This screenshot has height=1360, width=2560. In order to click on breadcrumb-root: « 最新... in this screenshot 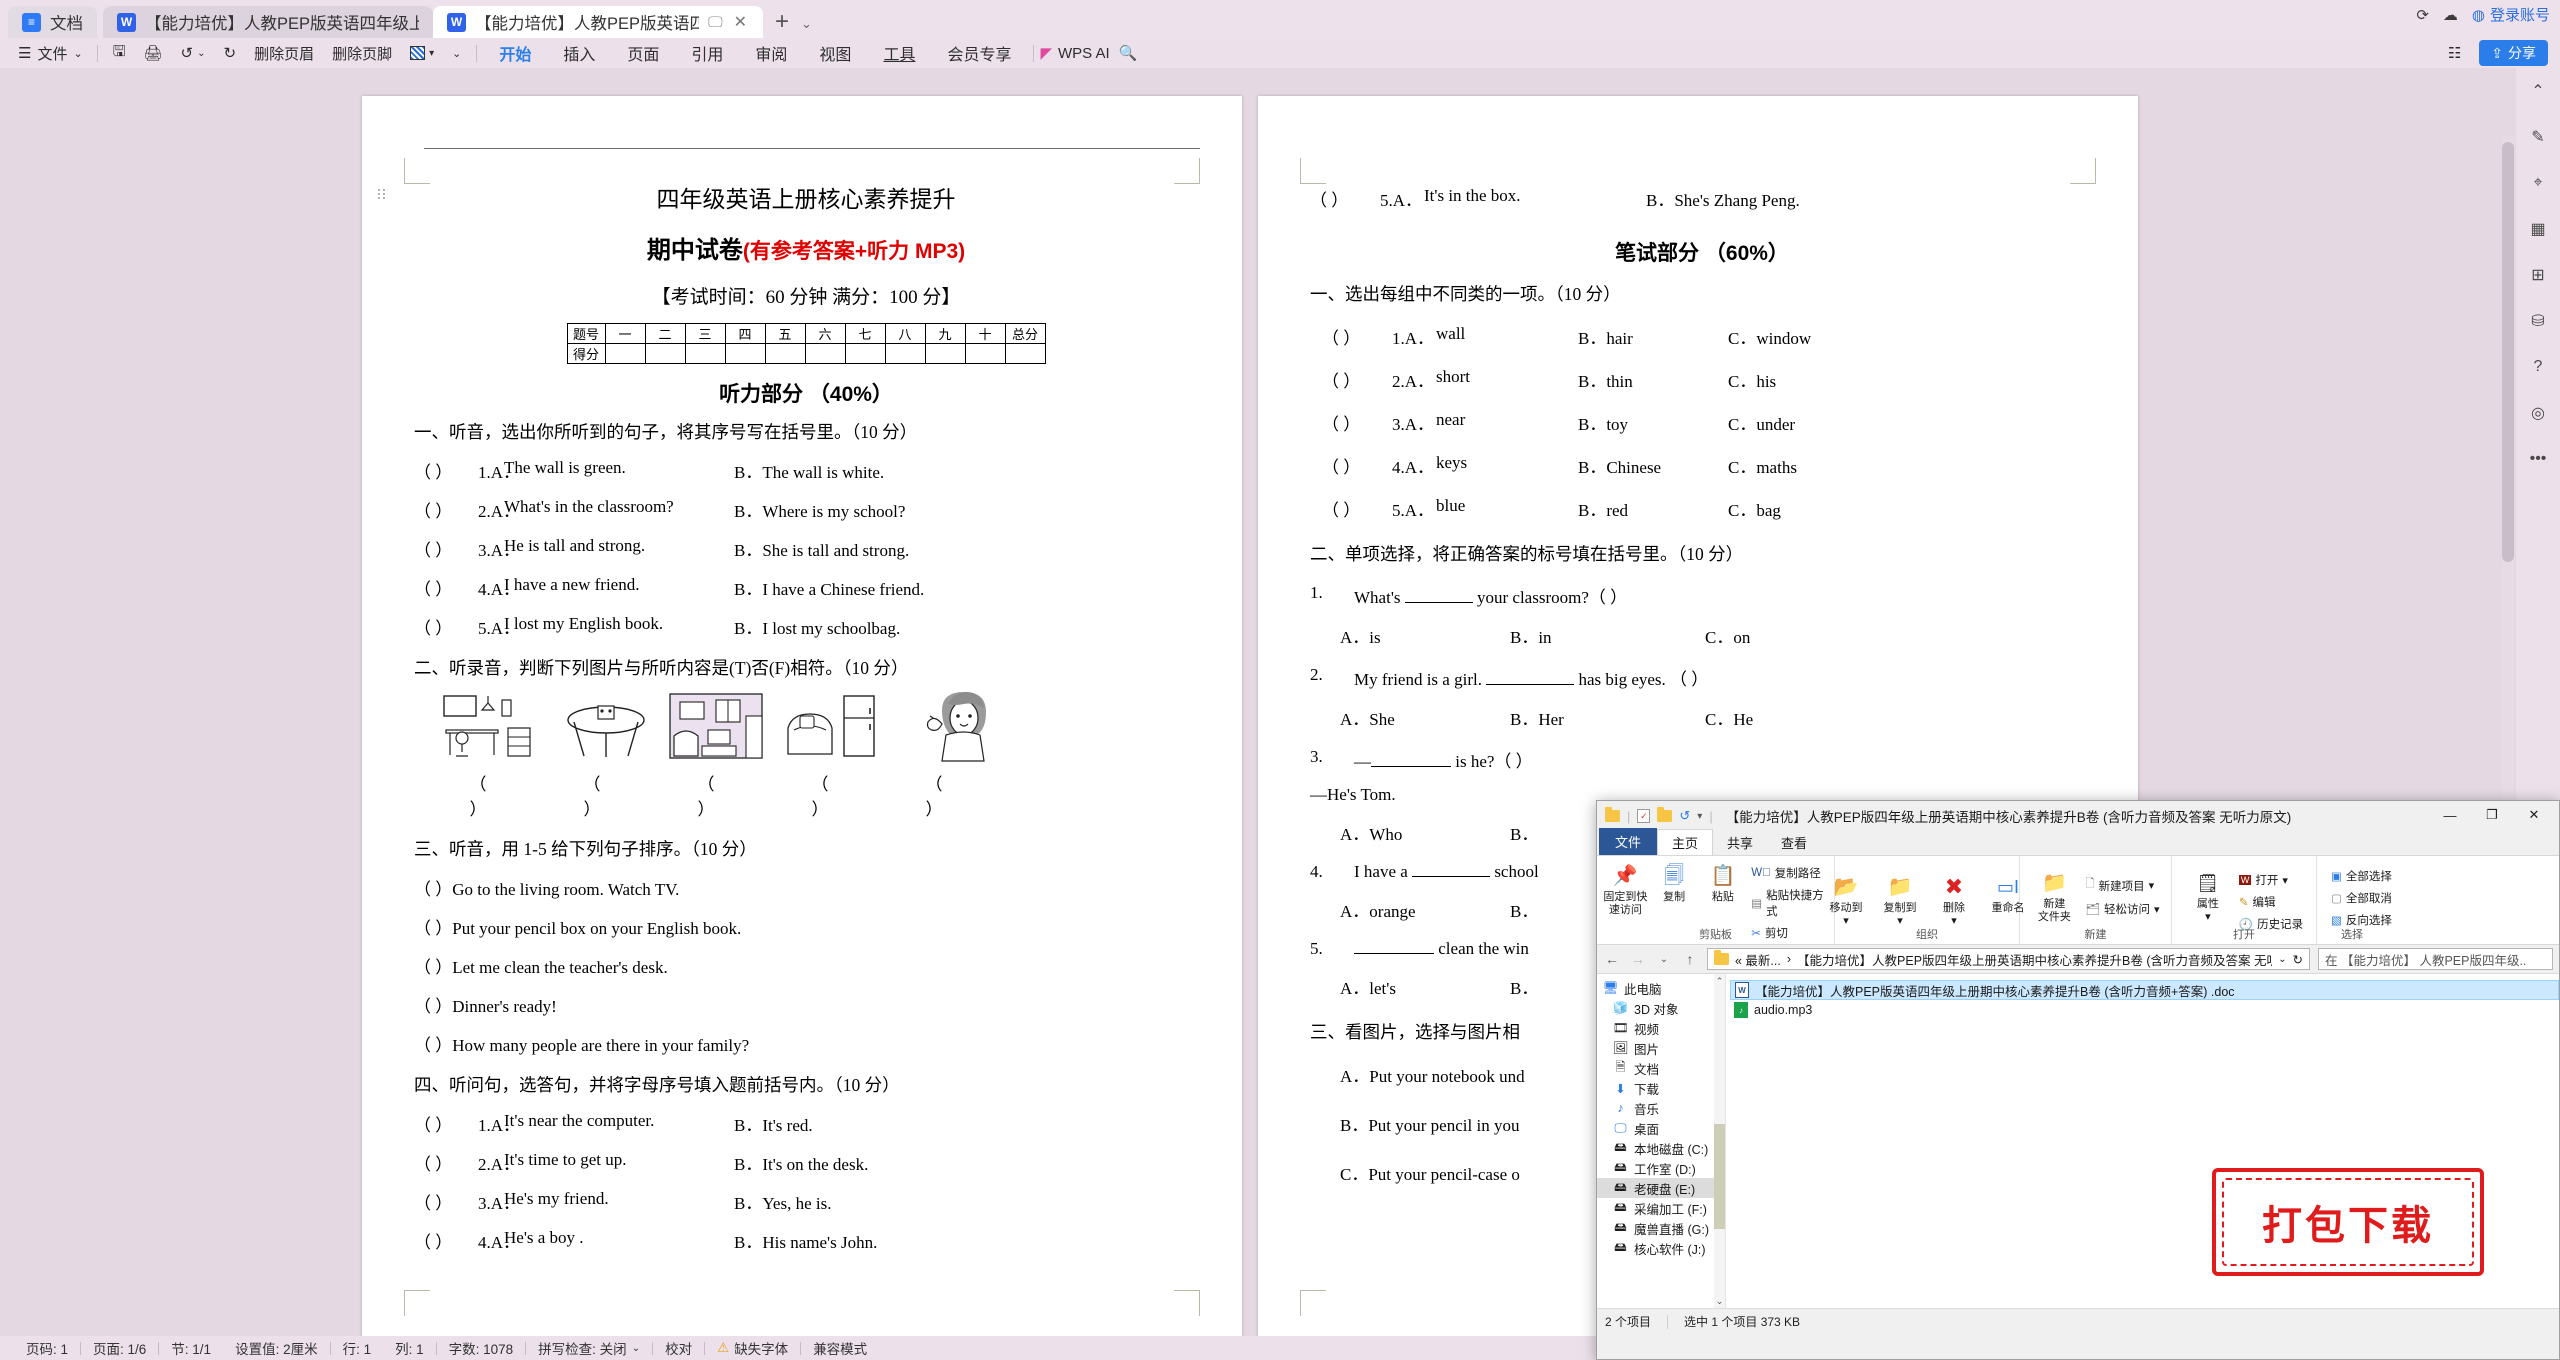, I will do `click(1758, 959)`.